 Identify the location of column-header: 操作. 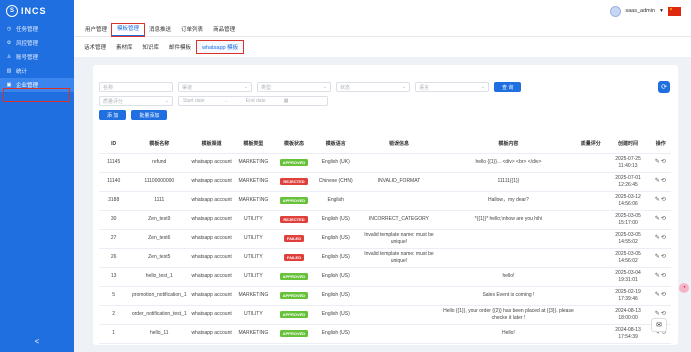
(660, 144).